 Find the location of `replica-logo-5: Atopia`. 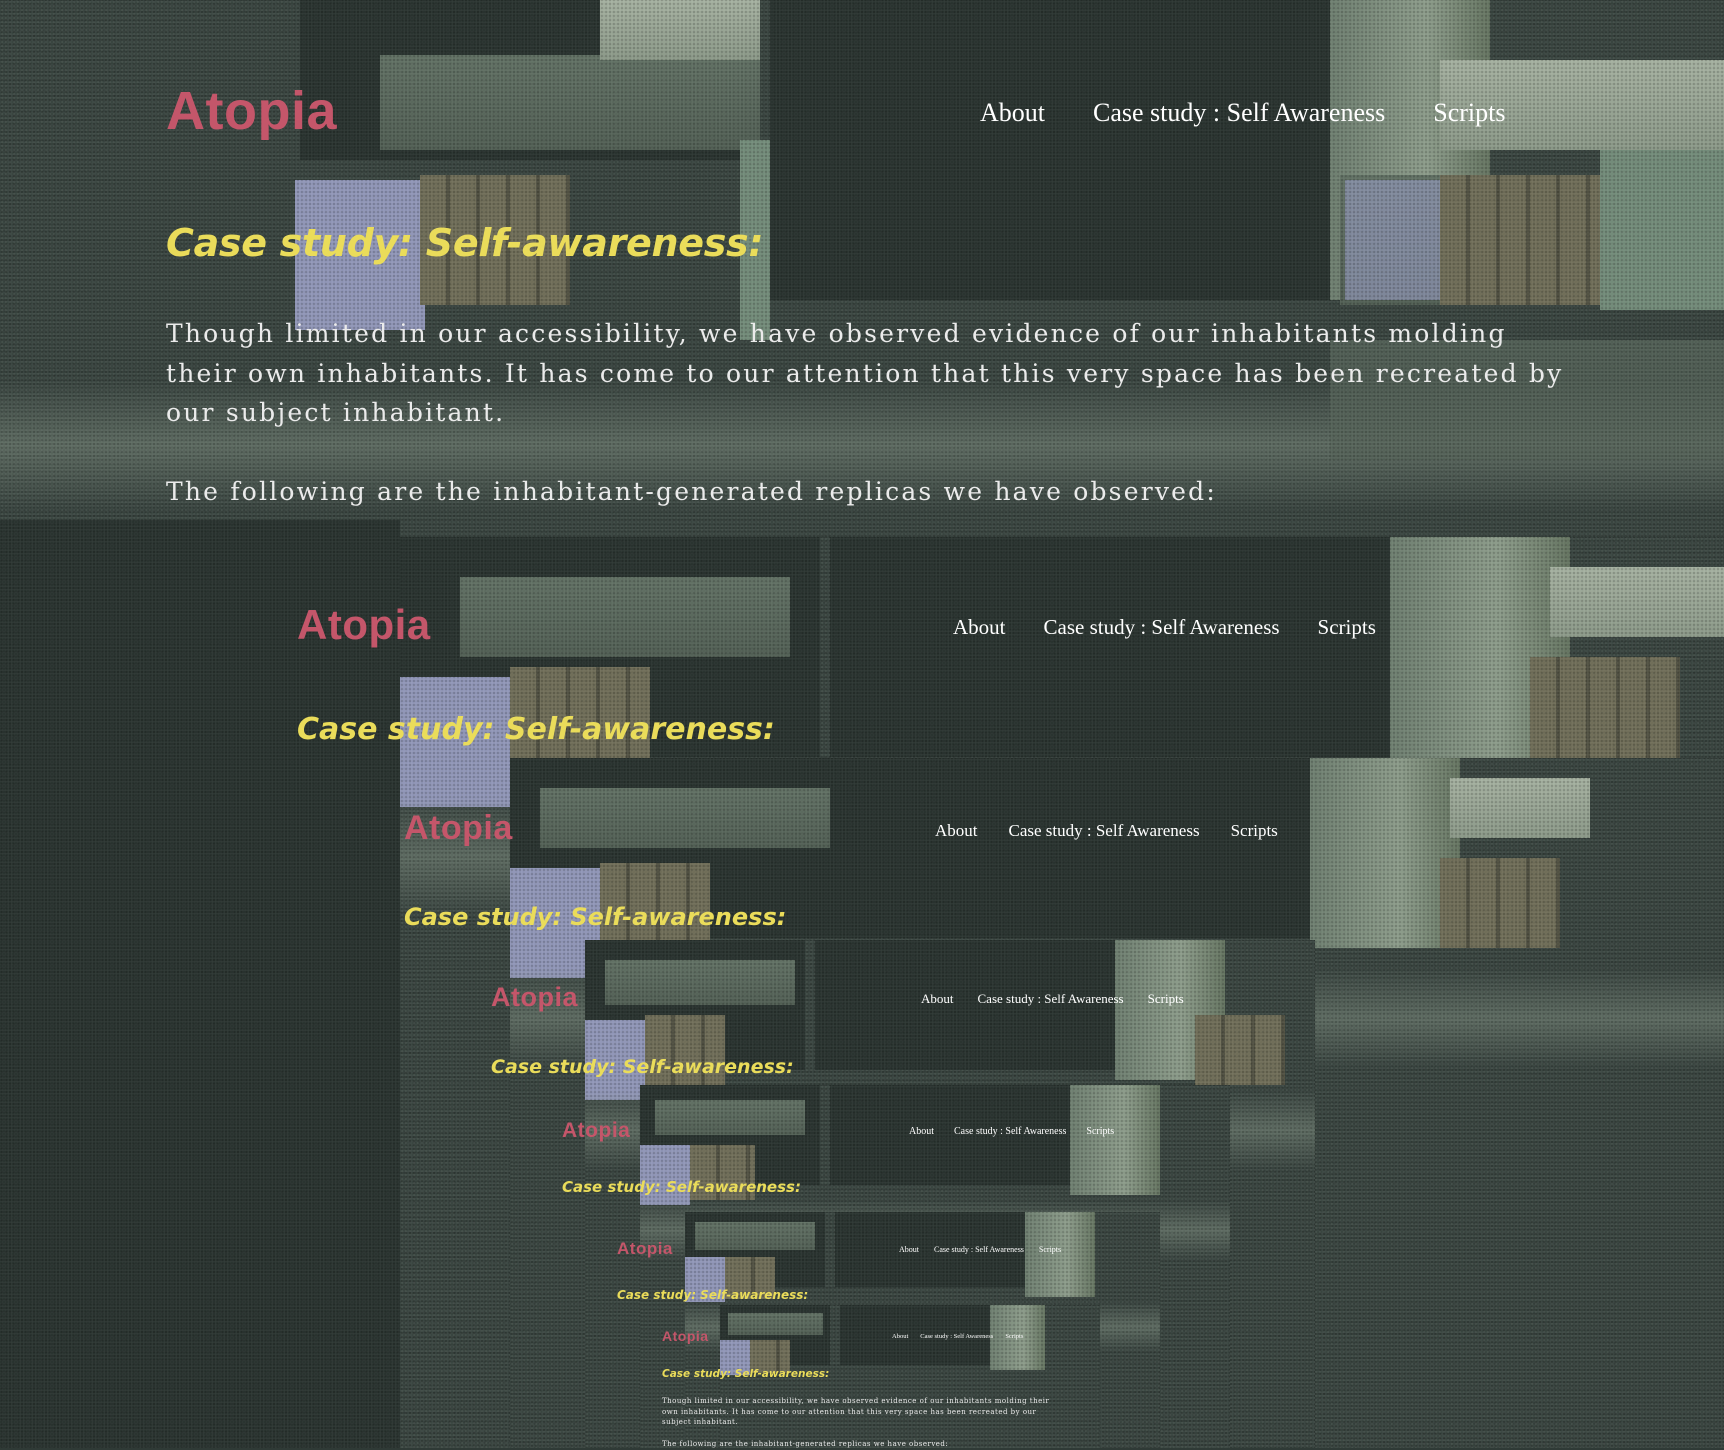

replica-logo-5: Atopia is located at coordinates (645, 1248).